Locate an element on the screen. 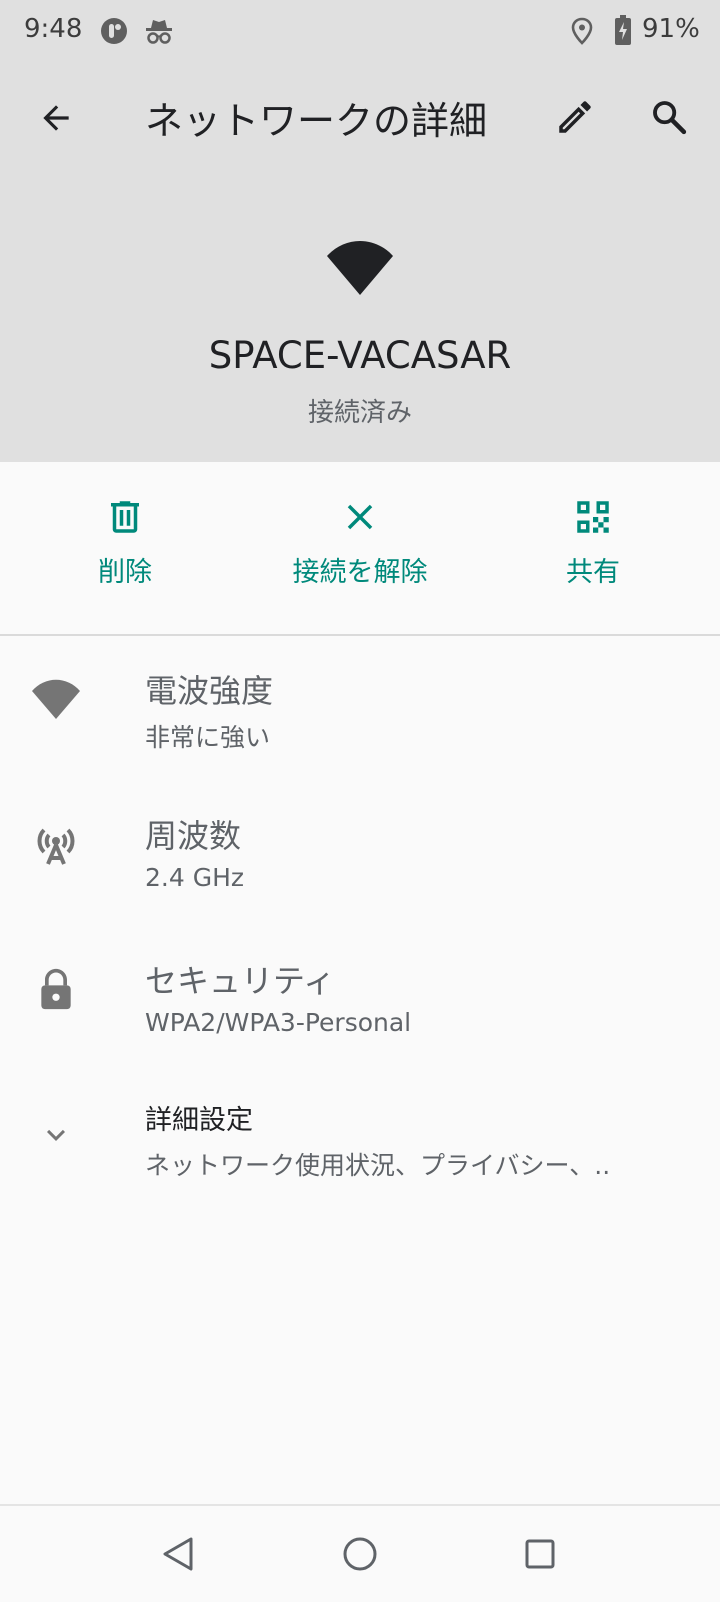 The height and width of the screenshot is (1602, 720). back-button is located at coordinates (56, 118).